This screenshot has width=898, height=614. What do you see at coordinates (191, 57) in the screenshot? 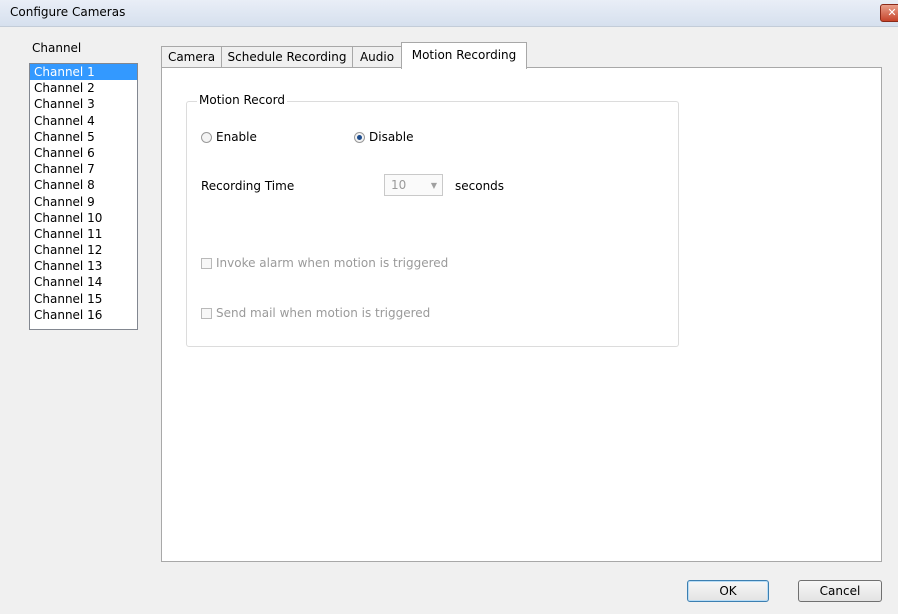
I see `tab-camera: Camera` at bounding box center [191, 57].